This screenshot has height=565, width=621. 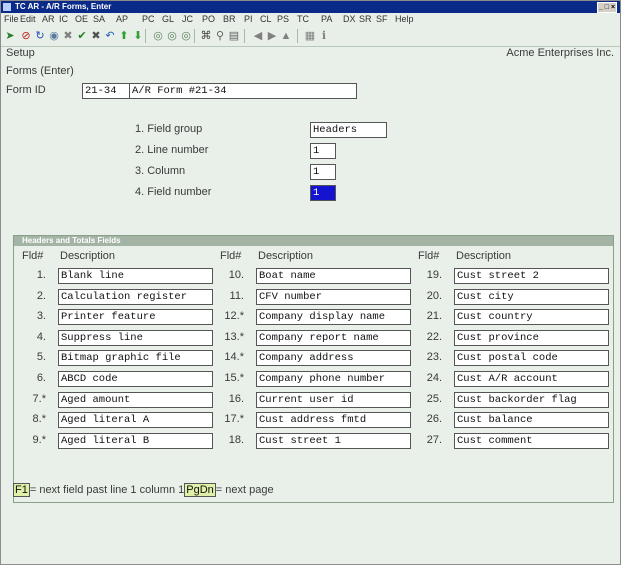 I want to click on zoom-icon: ⚲, so click(x=220, y=36).